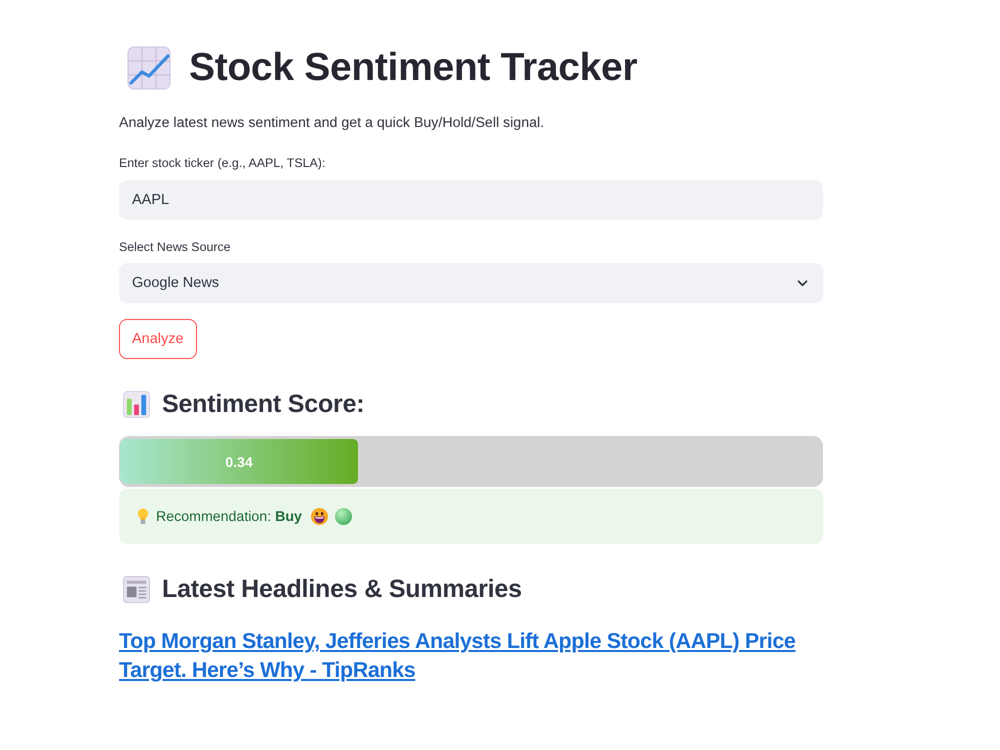  What do you see at coordinates (136, 589) in the screenshot?
I see `newspaper-icon` at bounding box center [136, 589].